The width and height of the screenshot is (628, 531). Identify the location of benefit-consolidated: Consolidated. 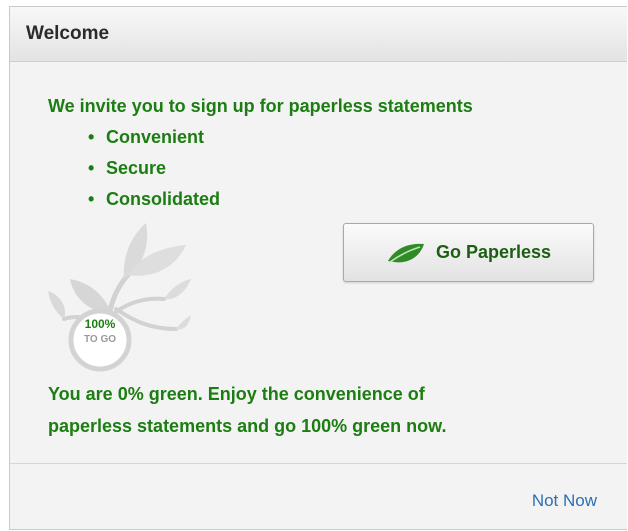
(163, 199).